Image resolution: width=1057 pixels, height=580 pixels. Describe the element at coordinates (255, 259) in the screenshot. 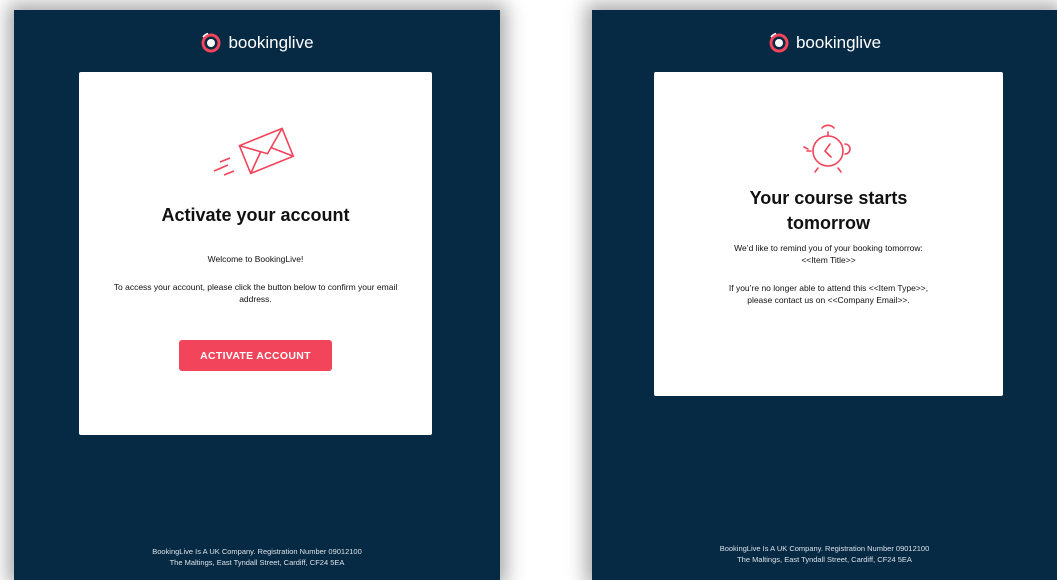

I see `welcome-text: Welcome to BookingLive!` at that location.